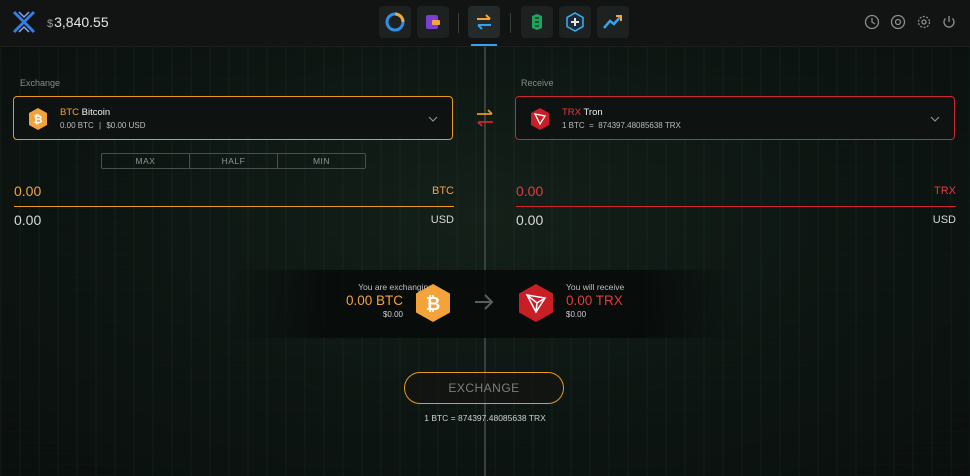  I want to click on receive-amount-unit: TRX, so click(945, 191).